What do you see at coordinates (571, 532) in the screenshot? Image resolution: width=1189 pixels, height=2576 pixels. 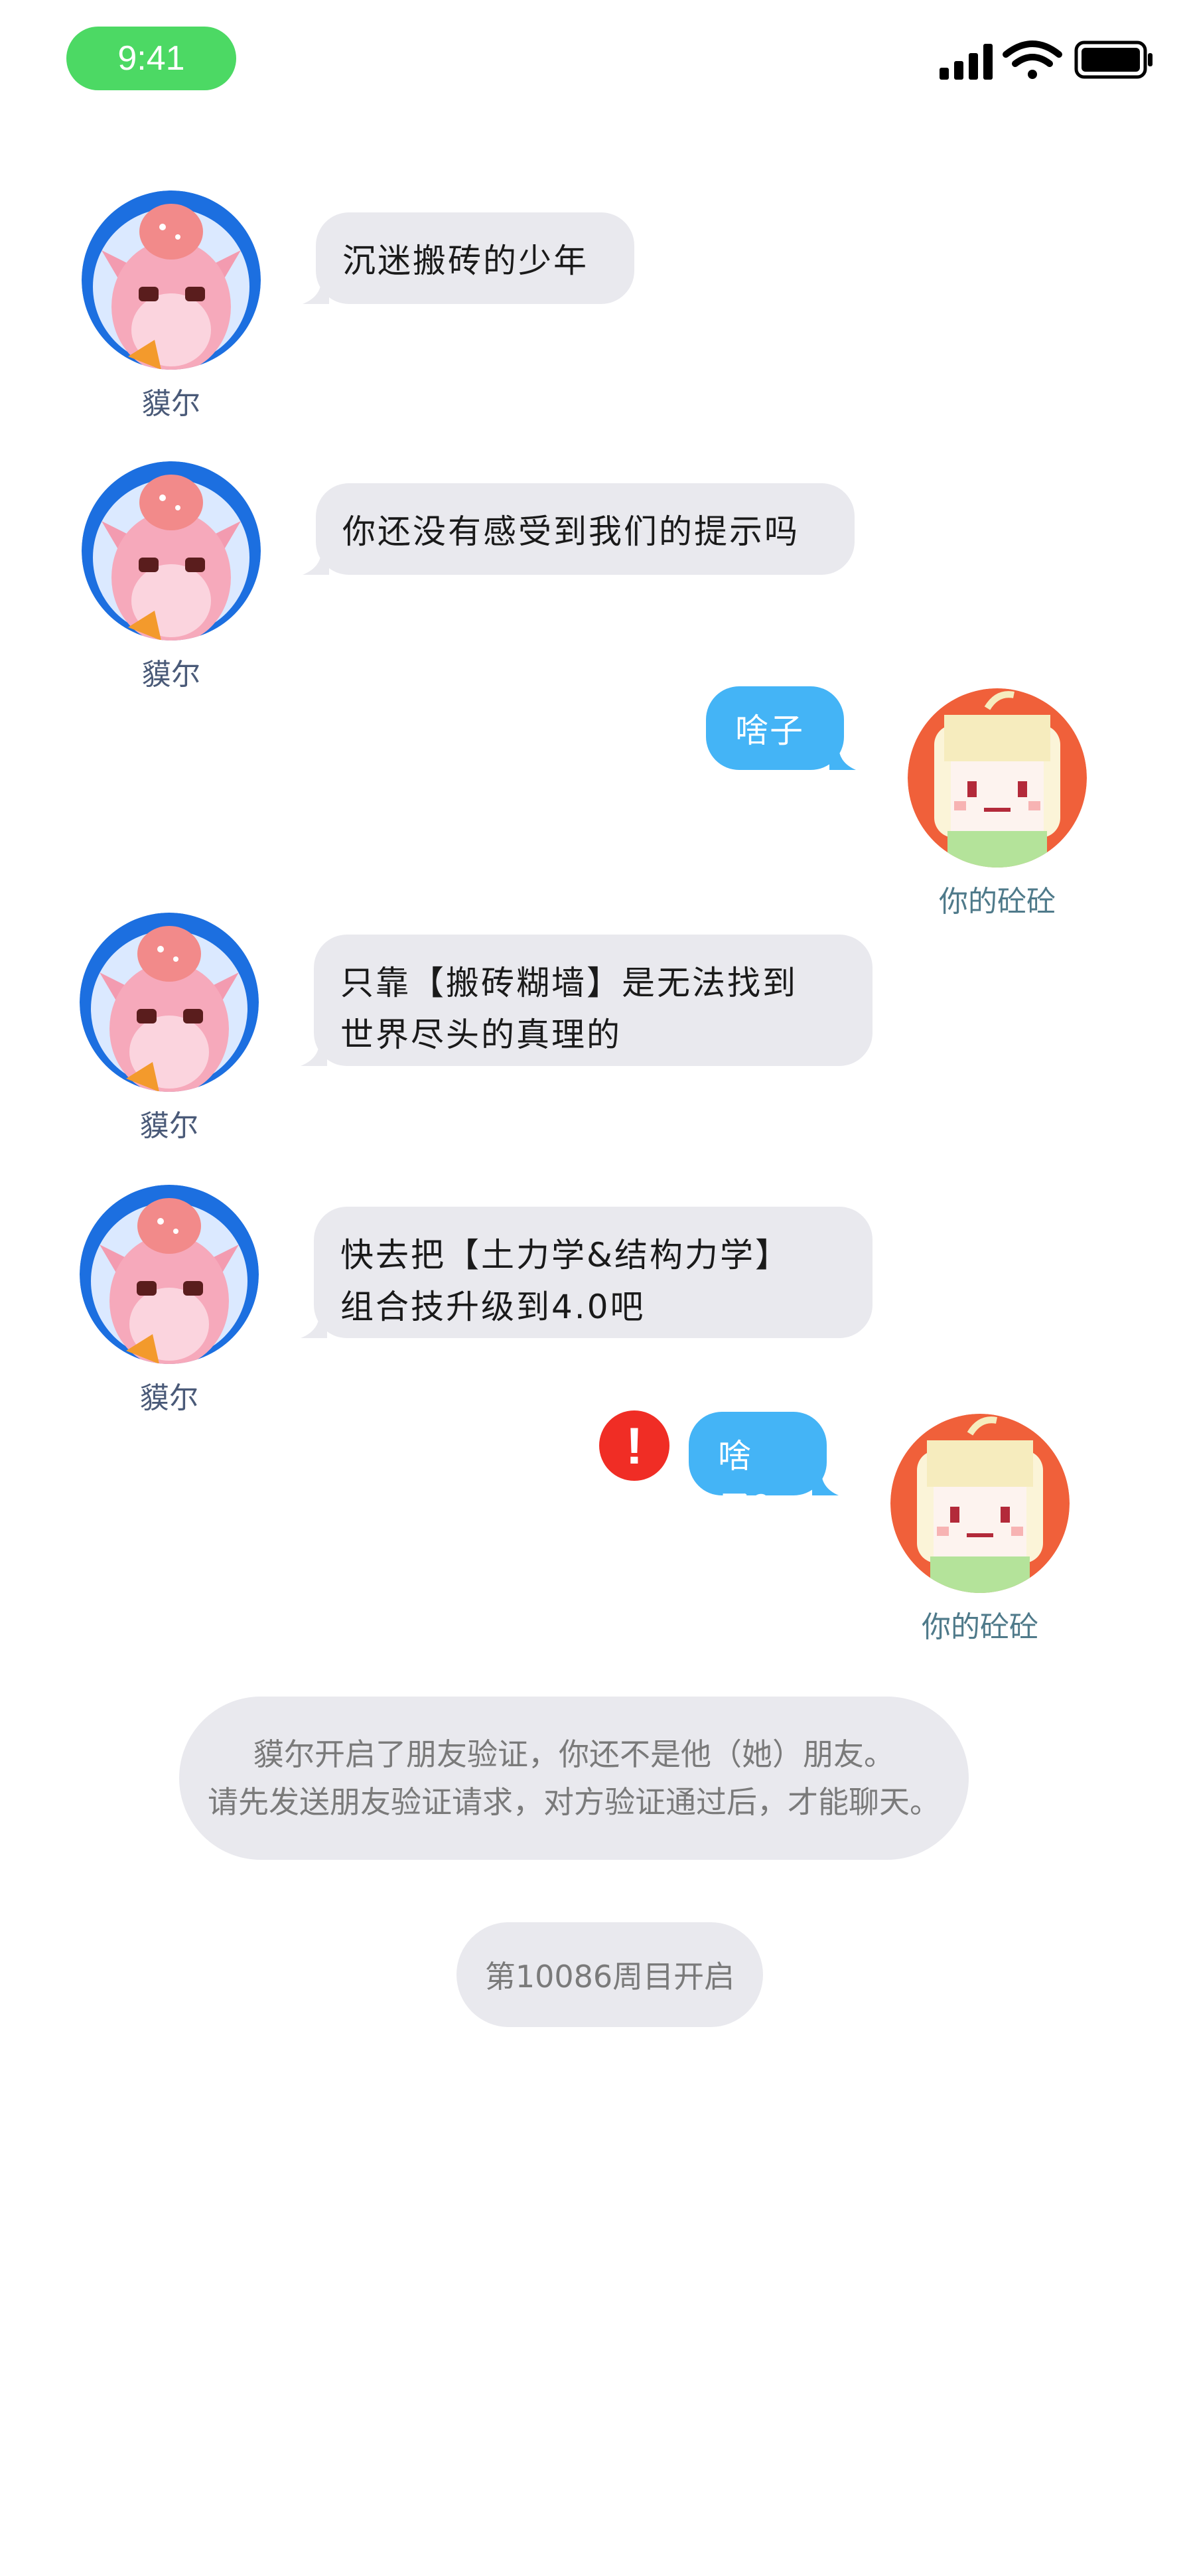 I see `message-text: 你还没有感受到我们的提示吗` at bounding box center [571, 532].